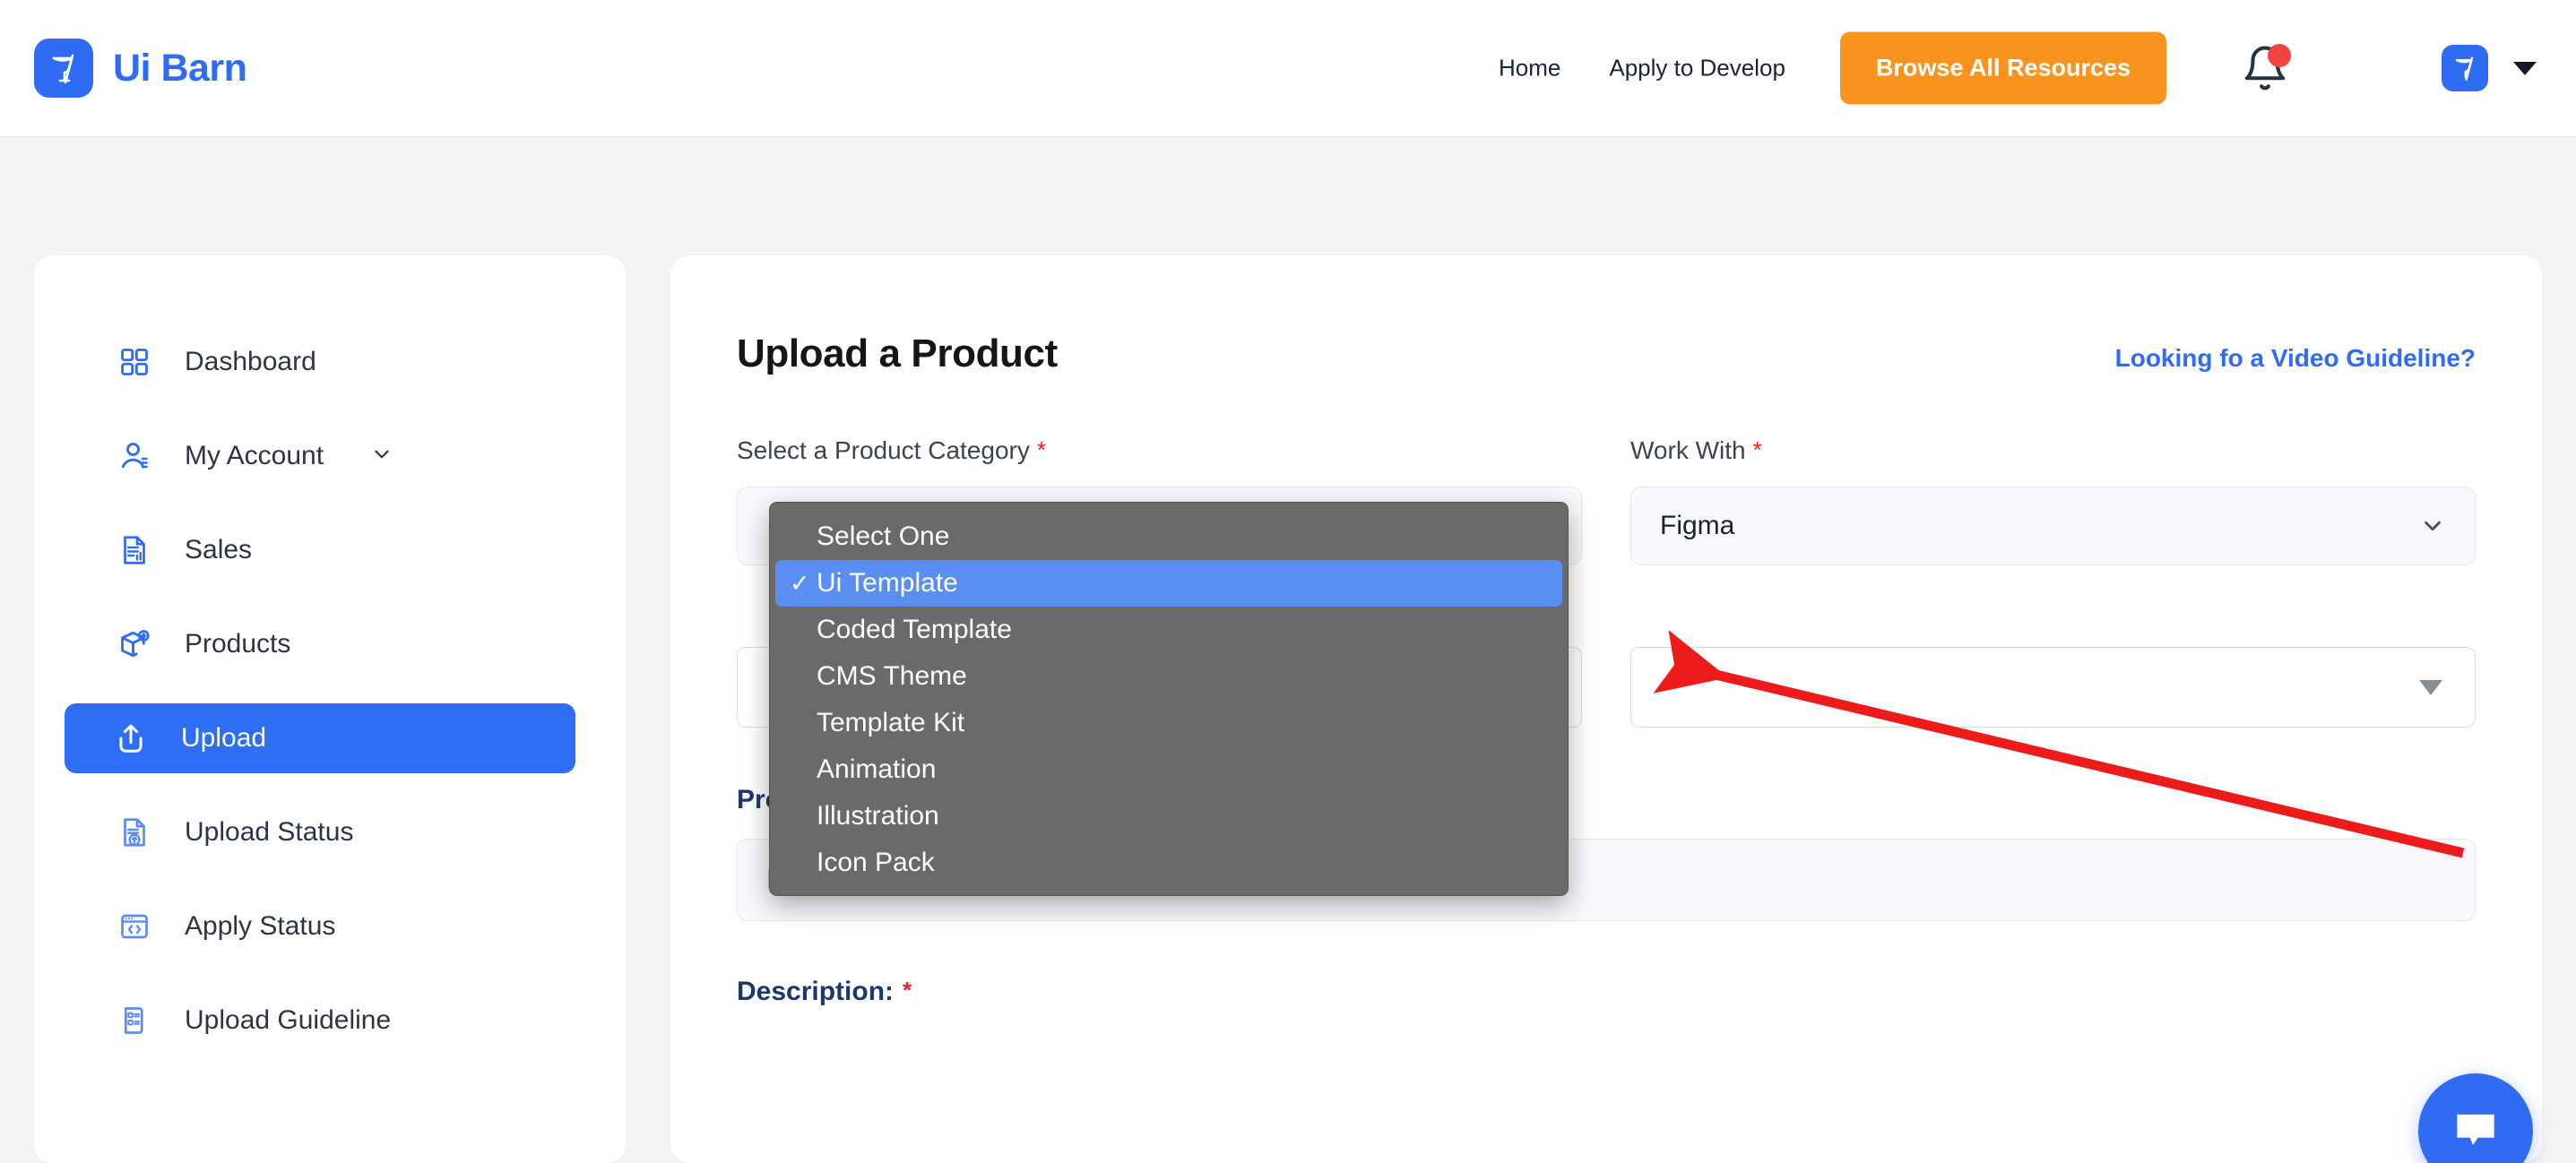  What do you see at coordinates (883, 450) in the screenshot?
I see `label-text: Select a Product Category` at bounding box center [883, 450].